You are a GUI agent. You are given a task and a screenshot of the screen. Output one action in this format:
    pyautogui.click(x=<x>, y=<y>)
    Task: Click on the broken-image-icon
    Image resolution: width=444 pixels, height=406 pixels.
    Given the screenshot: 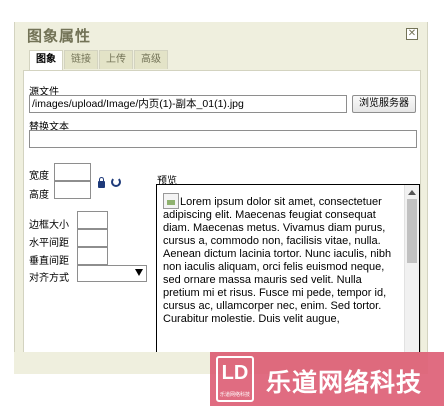 What is the action you would take?
    pyautogui.click(x=171, y=201)
    